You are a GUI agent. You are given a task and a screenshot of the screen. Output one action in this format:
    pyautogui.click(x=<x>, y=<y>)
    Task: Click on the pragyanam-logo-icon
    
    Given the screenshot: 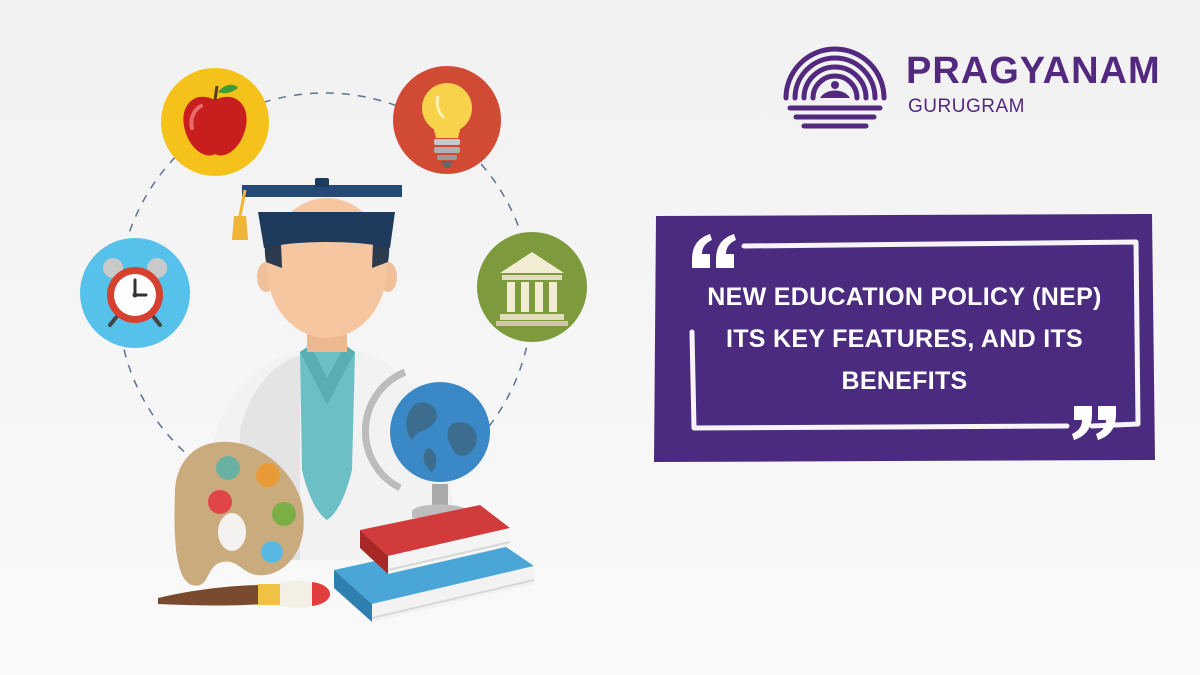 What is the action you would take?
    pyautogui.click(x=835, y=87)
    